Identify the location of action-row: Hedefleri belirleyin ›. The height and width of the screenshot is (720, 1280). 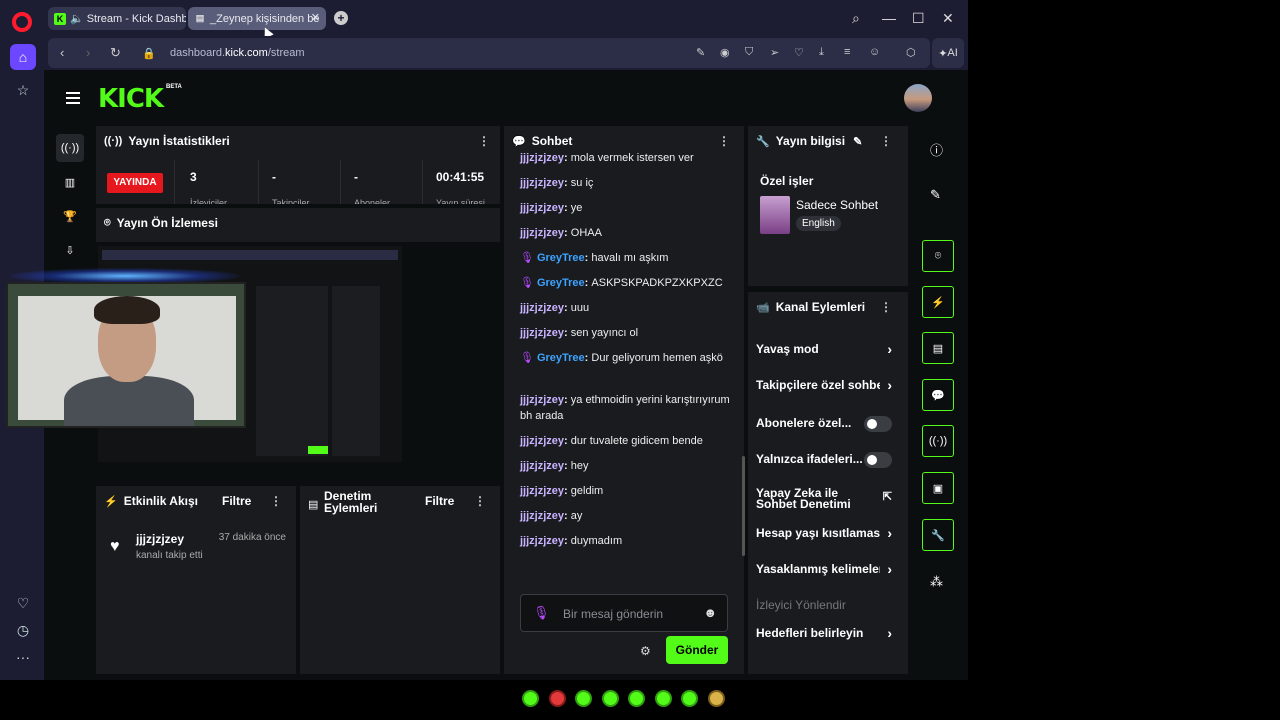
(828, 634).